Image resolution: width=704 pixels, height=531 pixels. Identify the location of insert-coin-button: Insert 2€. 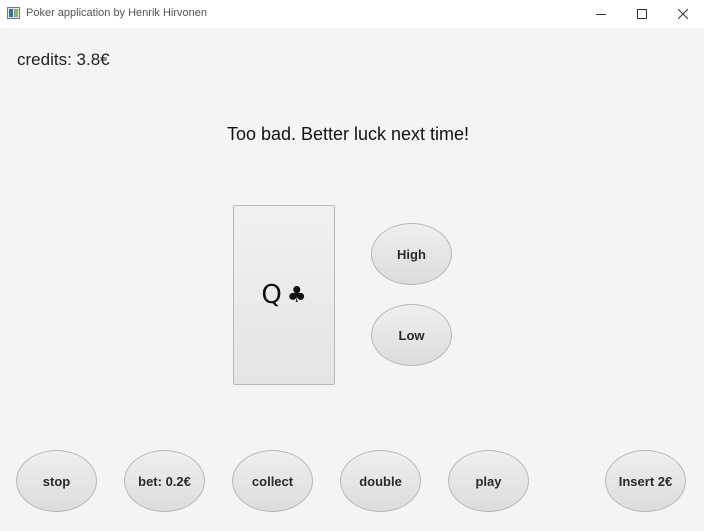
(645, 481).